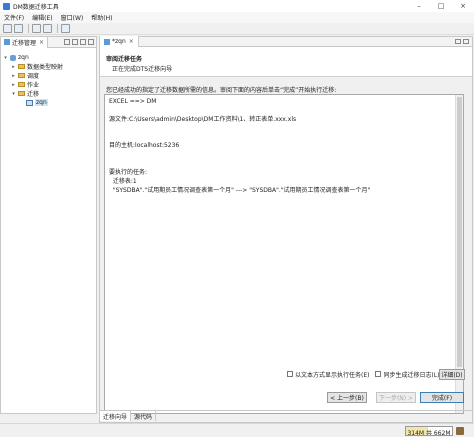  What do you see at coordinates (101, 17) in the screenshot?
I see `menu-help: 帮助(H)` at bounding box center [101, 17].